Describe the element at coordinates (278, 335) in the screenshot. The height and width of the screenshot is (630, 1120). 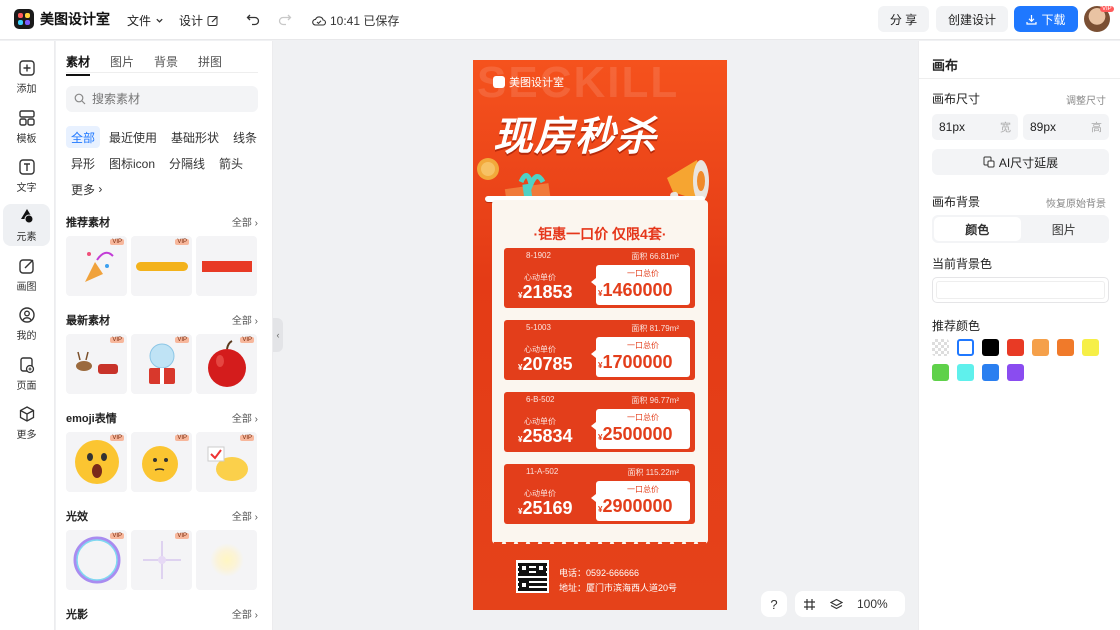
I see `collapse-panel-handle: ‹` at that location.